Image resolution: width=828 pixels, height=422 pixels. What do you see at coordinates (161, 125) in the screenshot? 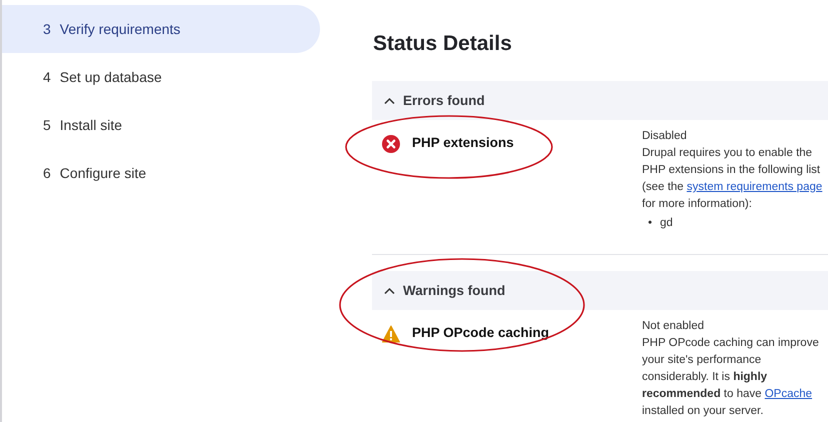
I see `sidebar-item: 5 Install site` at bounding box center [161, 125].